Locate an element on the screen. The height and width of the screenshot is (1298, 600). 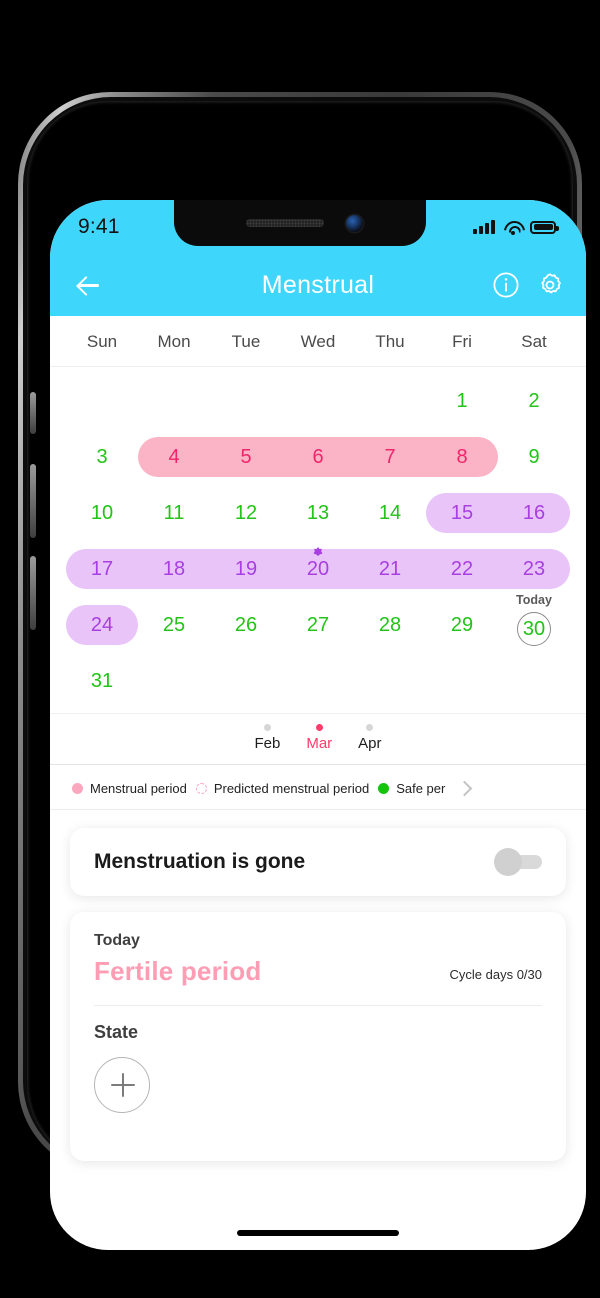
chevron-right-icon is located at coordinates (464, 788).